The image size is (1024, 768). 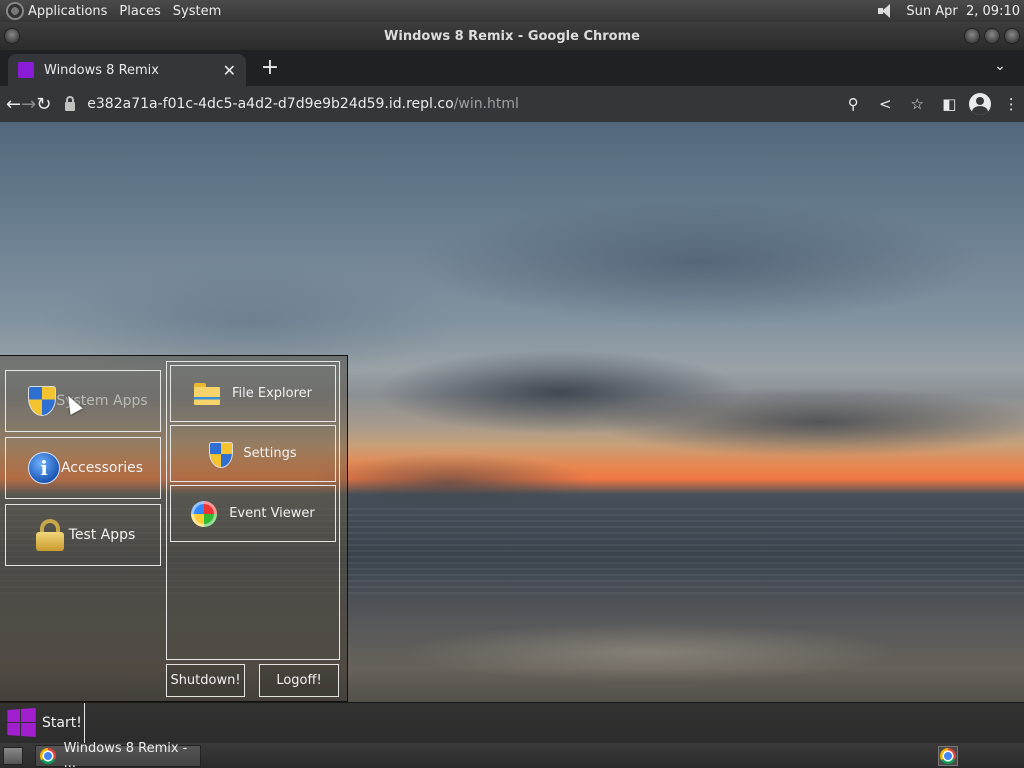 What do you see at coordinates (43, 104) in the screenshot?
I see `reload-icon: ↻` at bounding box center [43, 104].